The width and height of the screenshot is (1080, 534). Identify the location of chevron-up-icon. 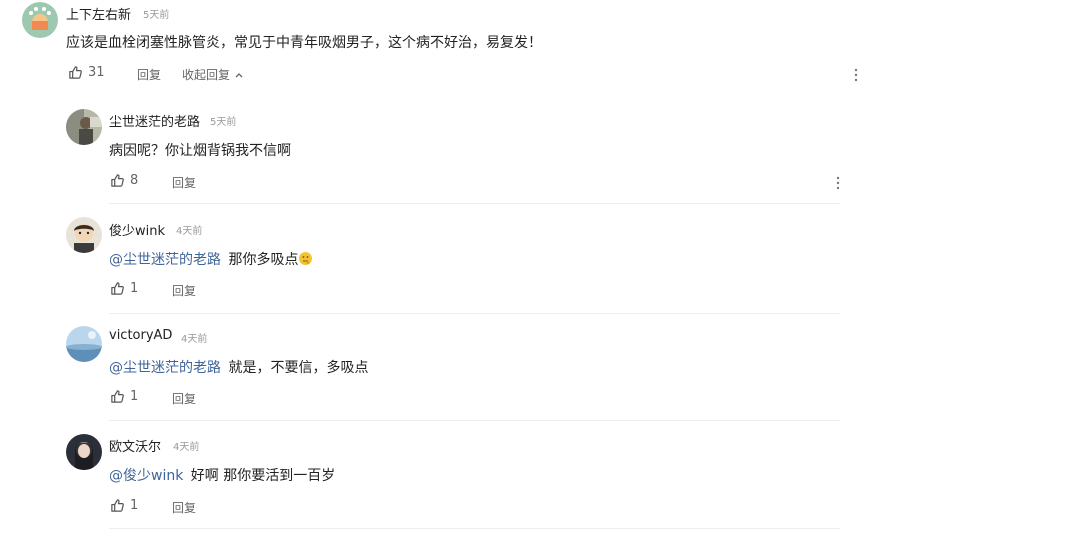
(239, 74).